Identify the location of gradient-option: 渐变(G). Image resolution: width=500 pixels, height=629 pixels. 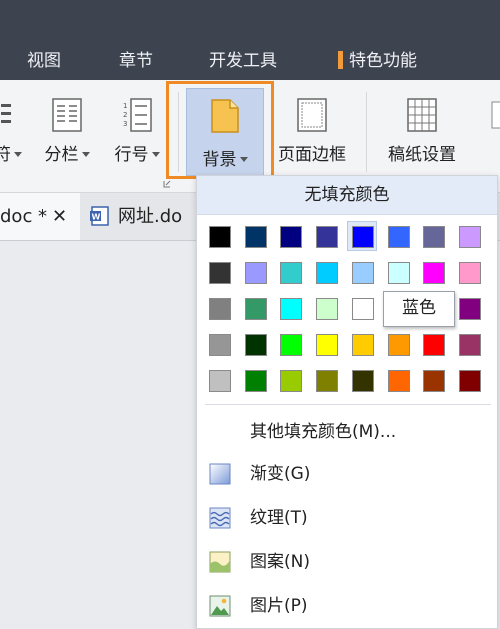
(347, 474).